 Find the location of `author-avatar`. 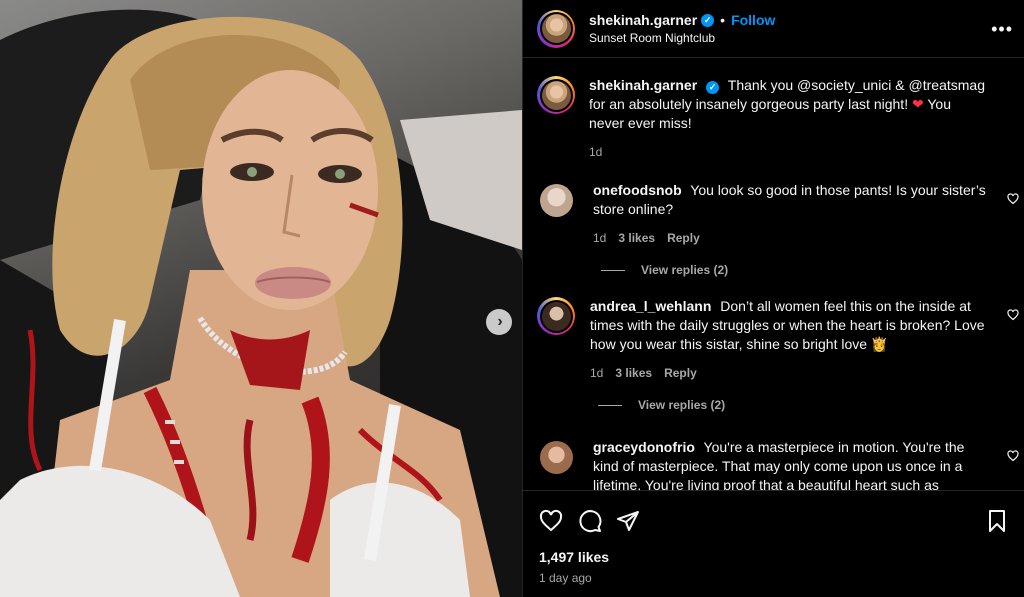

author-avatar is located at coordinates (556, 28).